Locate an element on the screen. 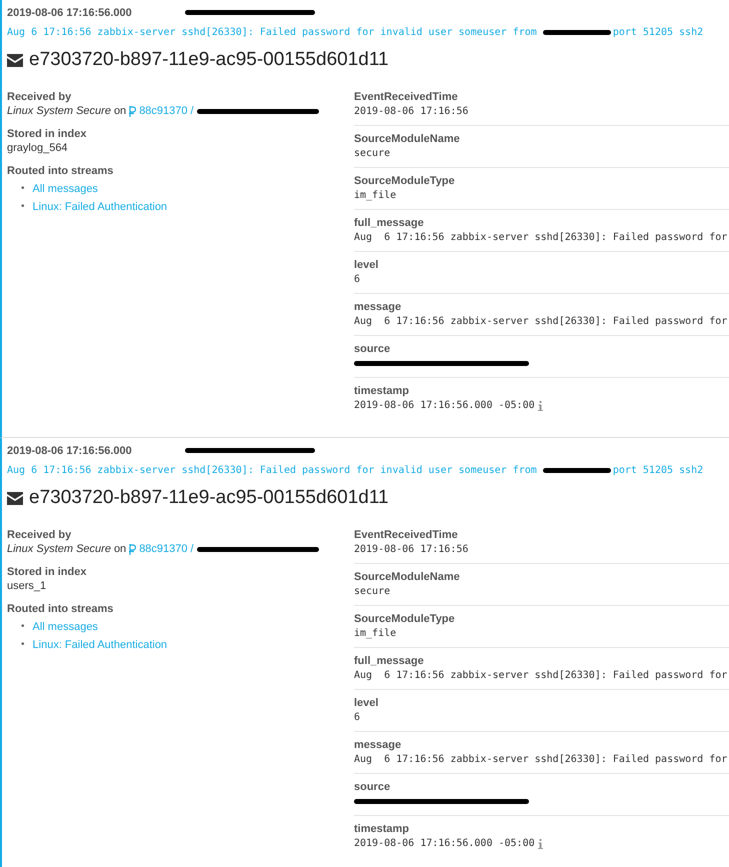  index-name: users_1 is located at coordinates (27, 586).